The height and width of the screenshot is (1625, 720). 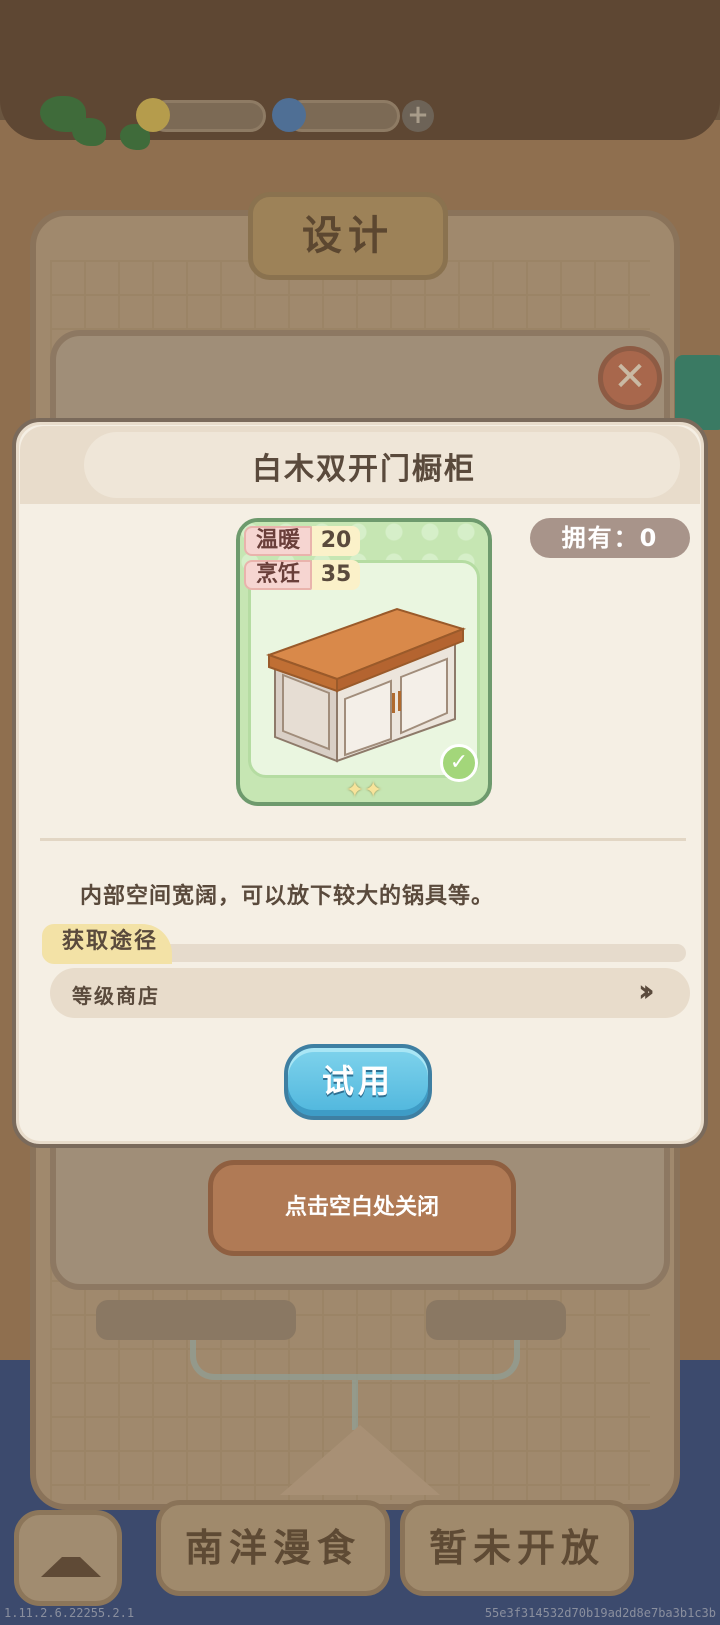 What do you see at coordinates (153, 115) in the screenshot?
I see `coin-icon` at bounding box center [153, 115].